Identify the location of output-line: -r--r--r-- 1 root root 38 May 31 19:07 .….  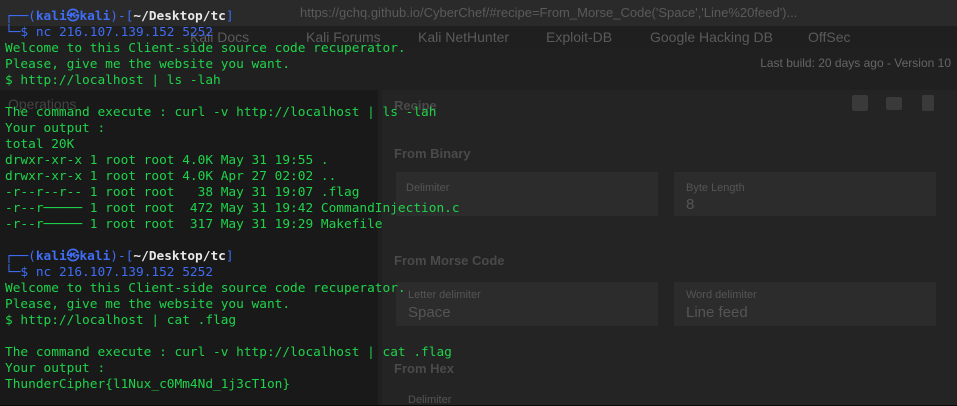
(182, 192).